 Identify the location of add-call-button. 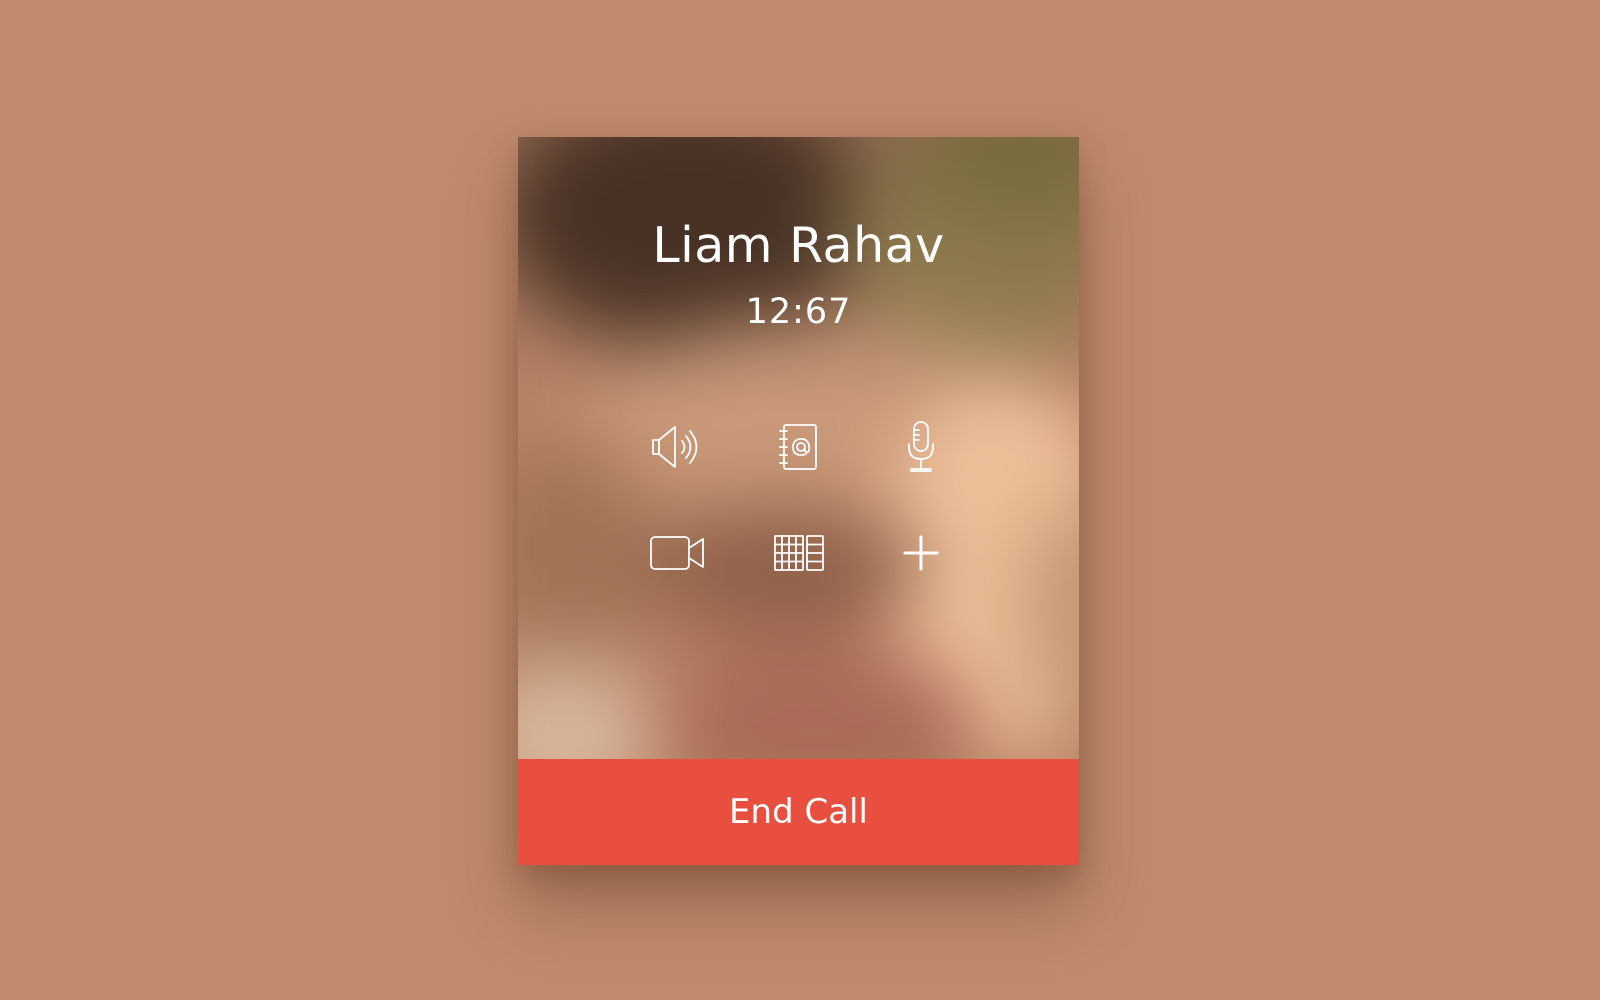
(921, 553).